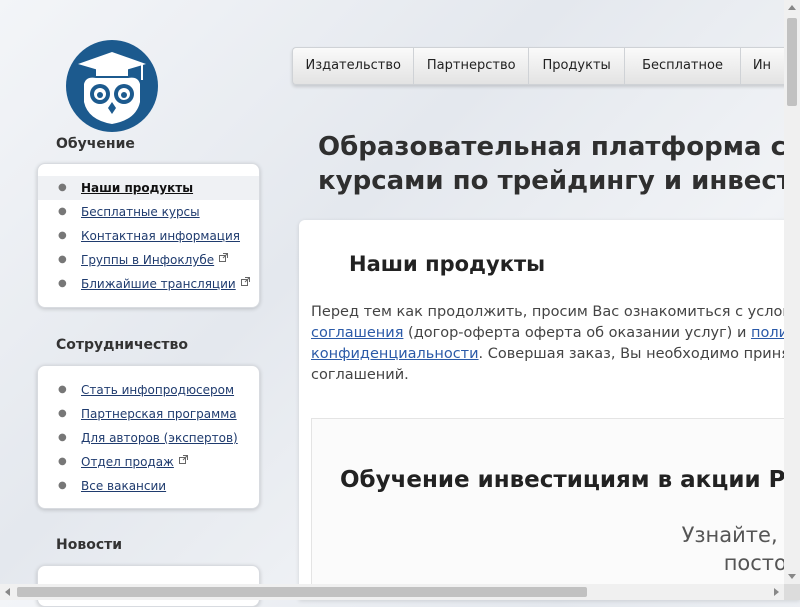 The image size is (800, 607). Describe the element at coordinates (739, 535) in the screenshot. I see `product-card-subtitle: Узнайте, к` at that location.